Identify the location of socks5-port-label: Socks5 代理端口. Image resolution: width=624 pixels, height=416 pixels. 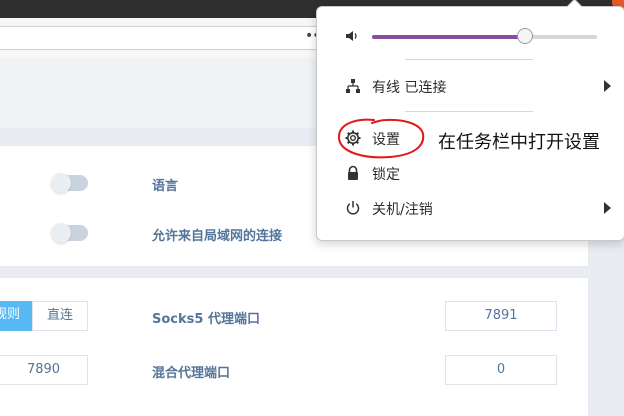
(206, 319).